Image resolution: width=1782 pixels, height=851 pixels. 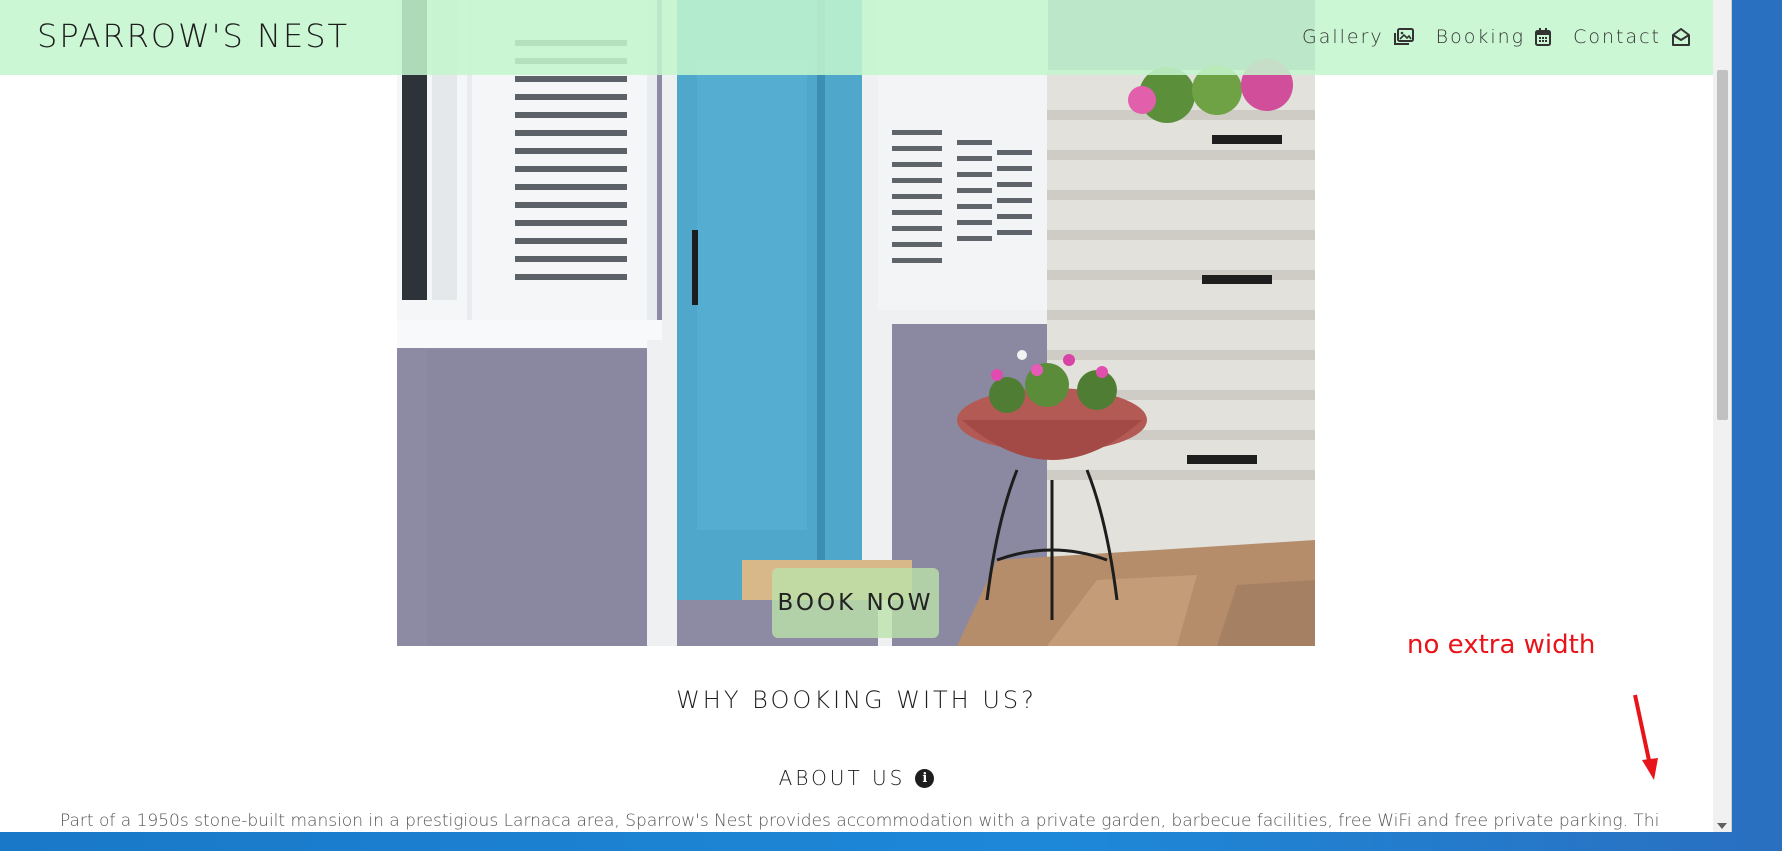 I want to click on envelope-open-icon, so click(x=1681, y=37).